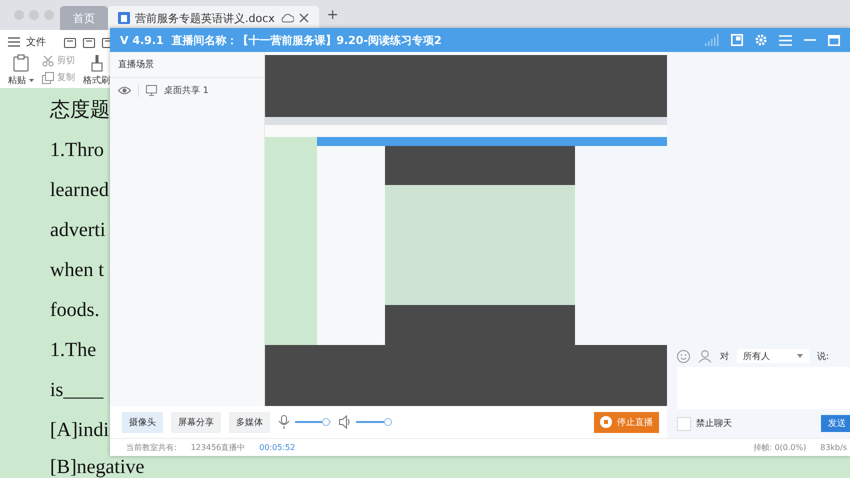  I want to click on status-text: 当前教室共有:, so click(151, 447).